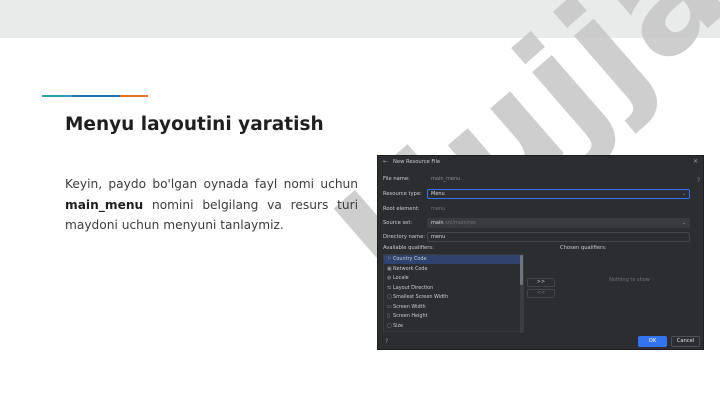 The width and height of the screenshot is (720, 406). What do you see at coordinates (409, 306) in the screenshot?
I see `list-item-label: Screen Width` at bounding box center [409, 306].